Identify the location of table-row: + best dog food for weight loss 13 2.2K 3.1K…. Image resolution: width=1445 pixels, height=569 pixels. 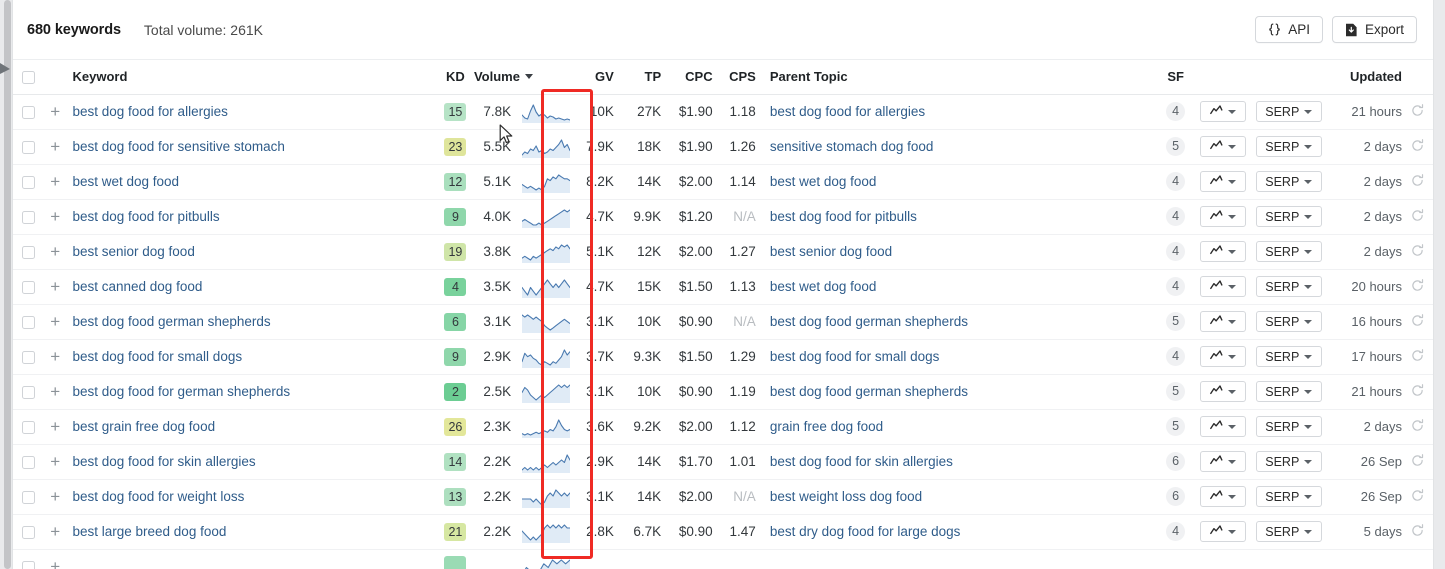
(723, 497).